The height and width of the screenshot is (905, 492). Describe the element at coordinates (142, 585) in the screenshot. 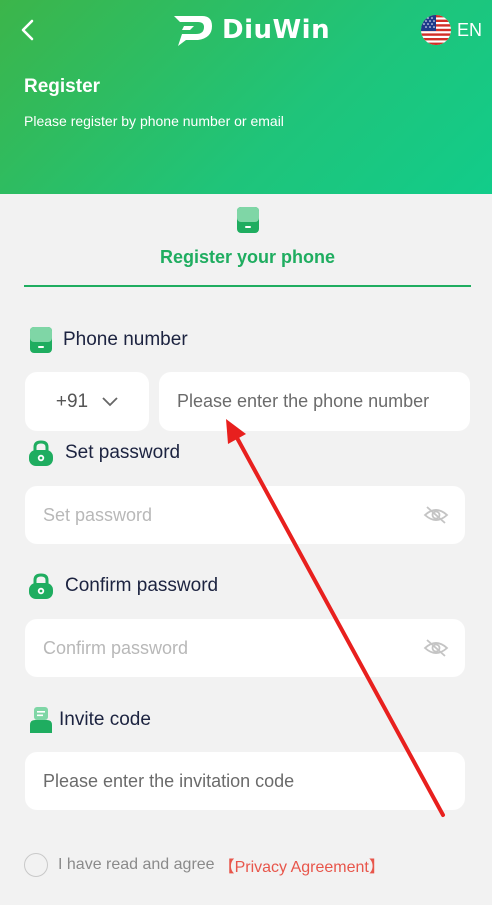

I see `confirm-password-label-text: Confirm password` at that location.